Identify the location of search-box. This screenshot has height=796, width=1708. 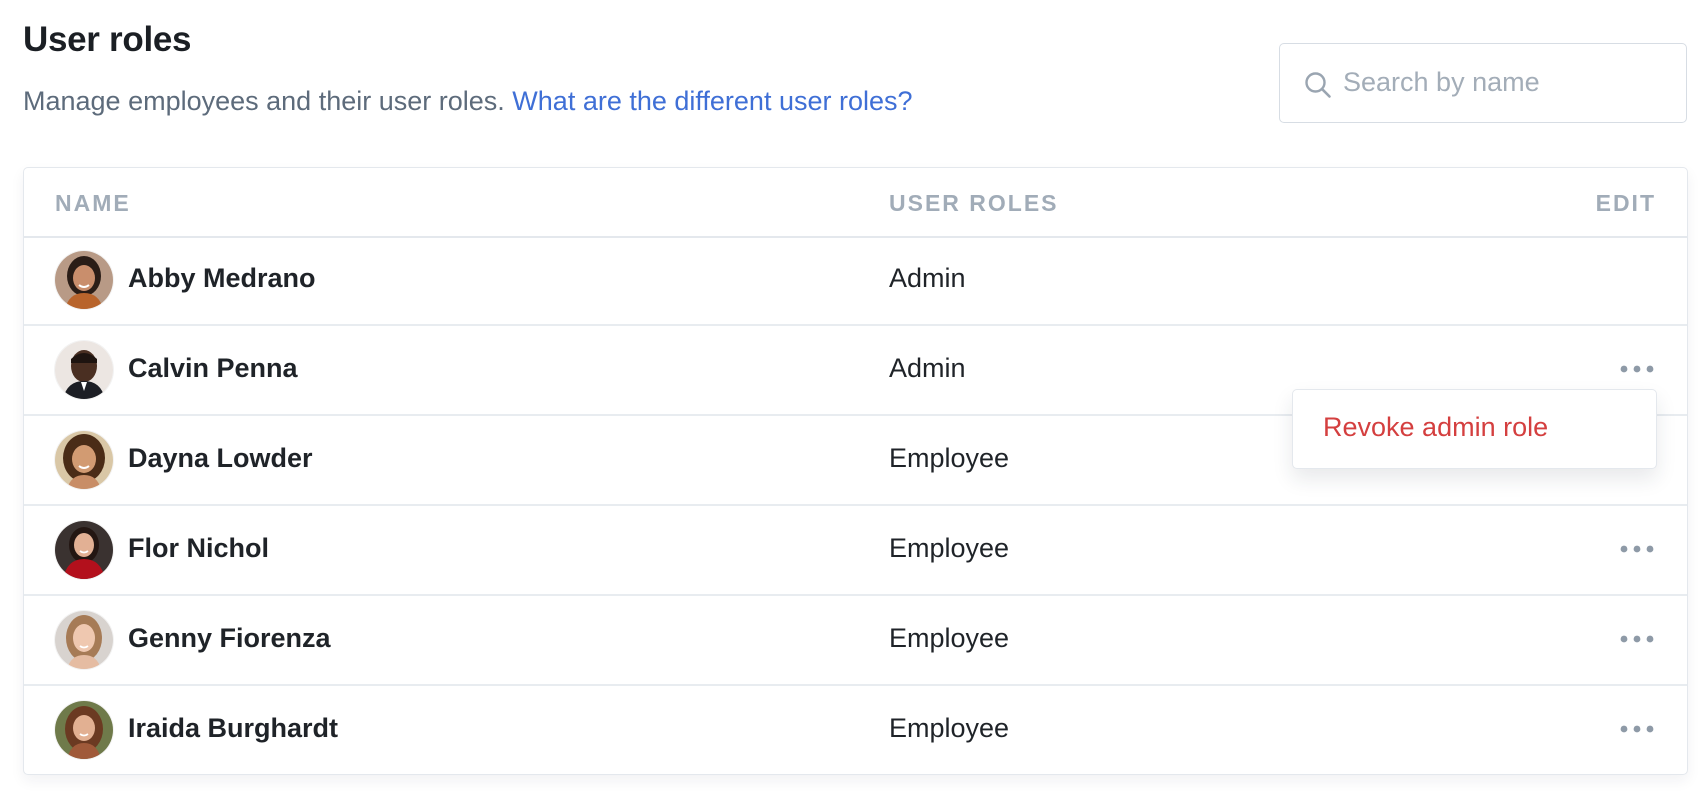
(1483, 83).